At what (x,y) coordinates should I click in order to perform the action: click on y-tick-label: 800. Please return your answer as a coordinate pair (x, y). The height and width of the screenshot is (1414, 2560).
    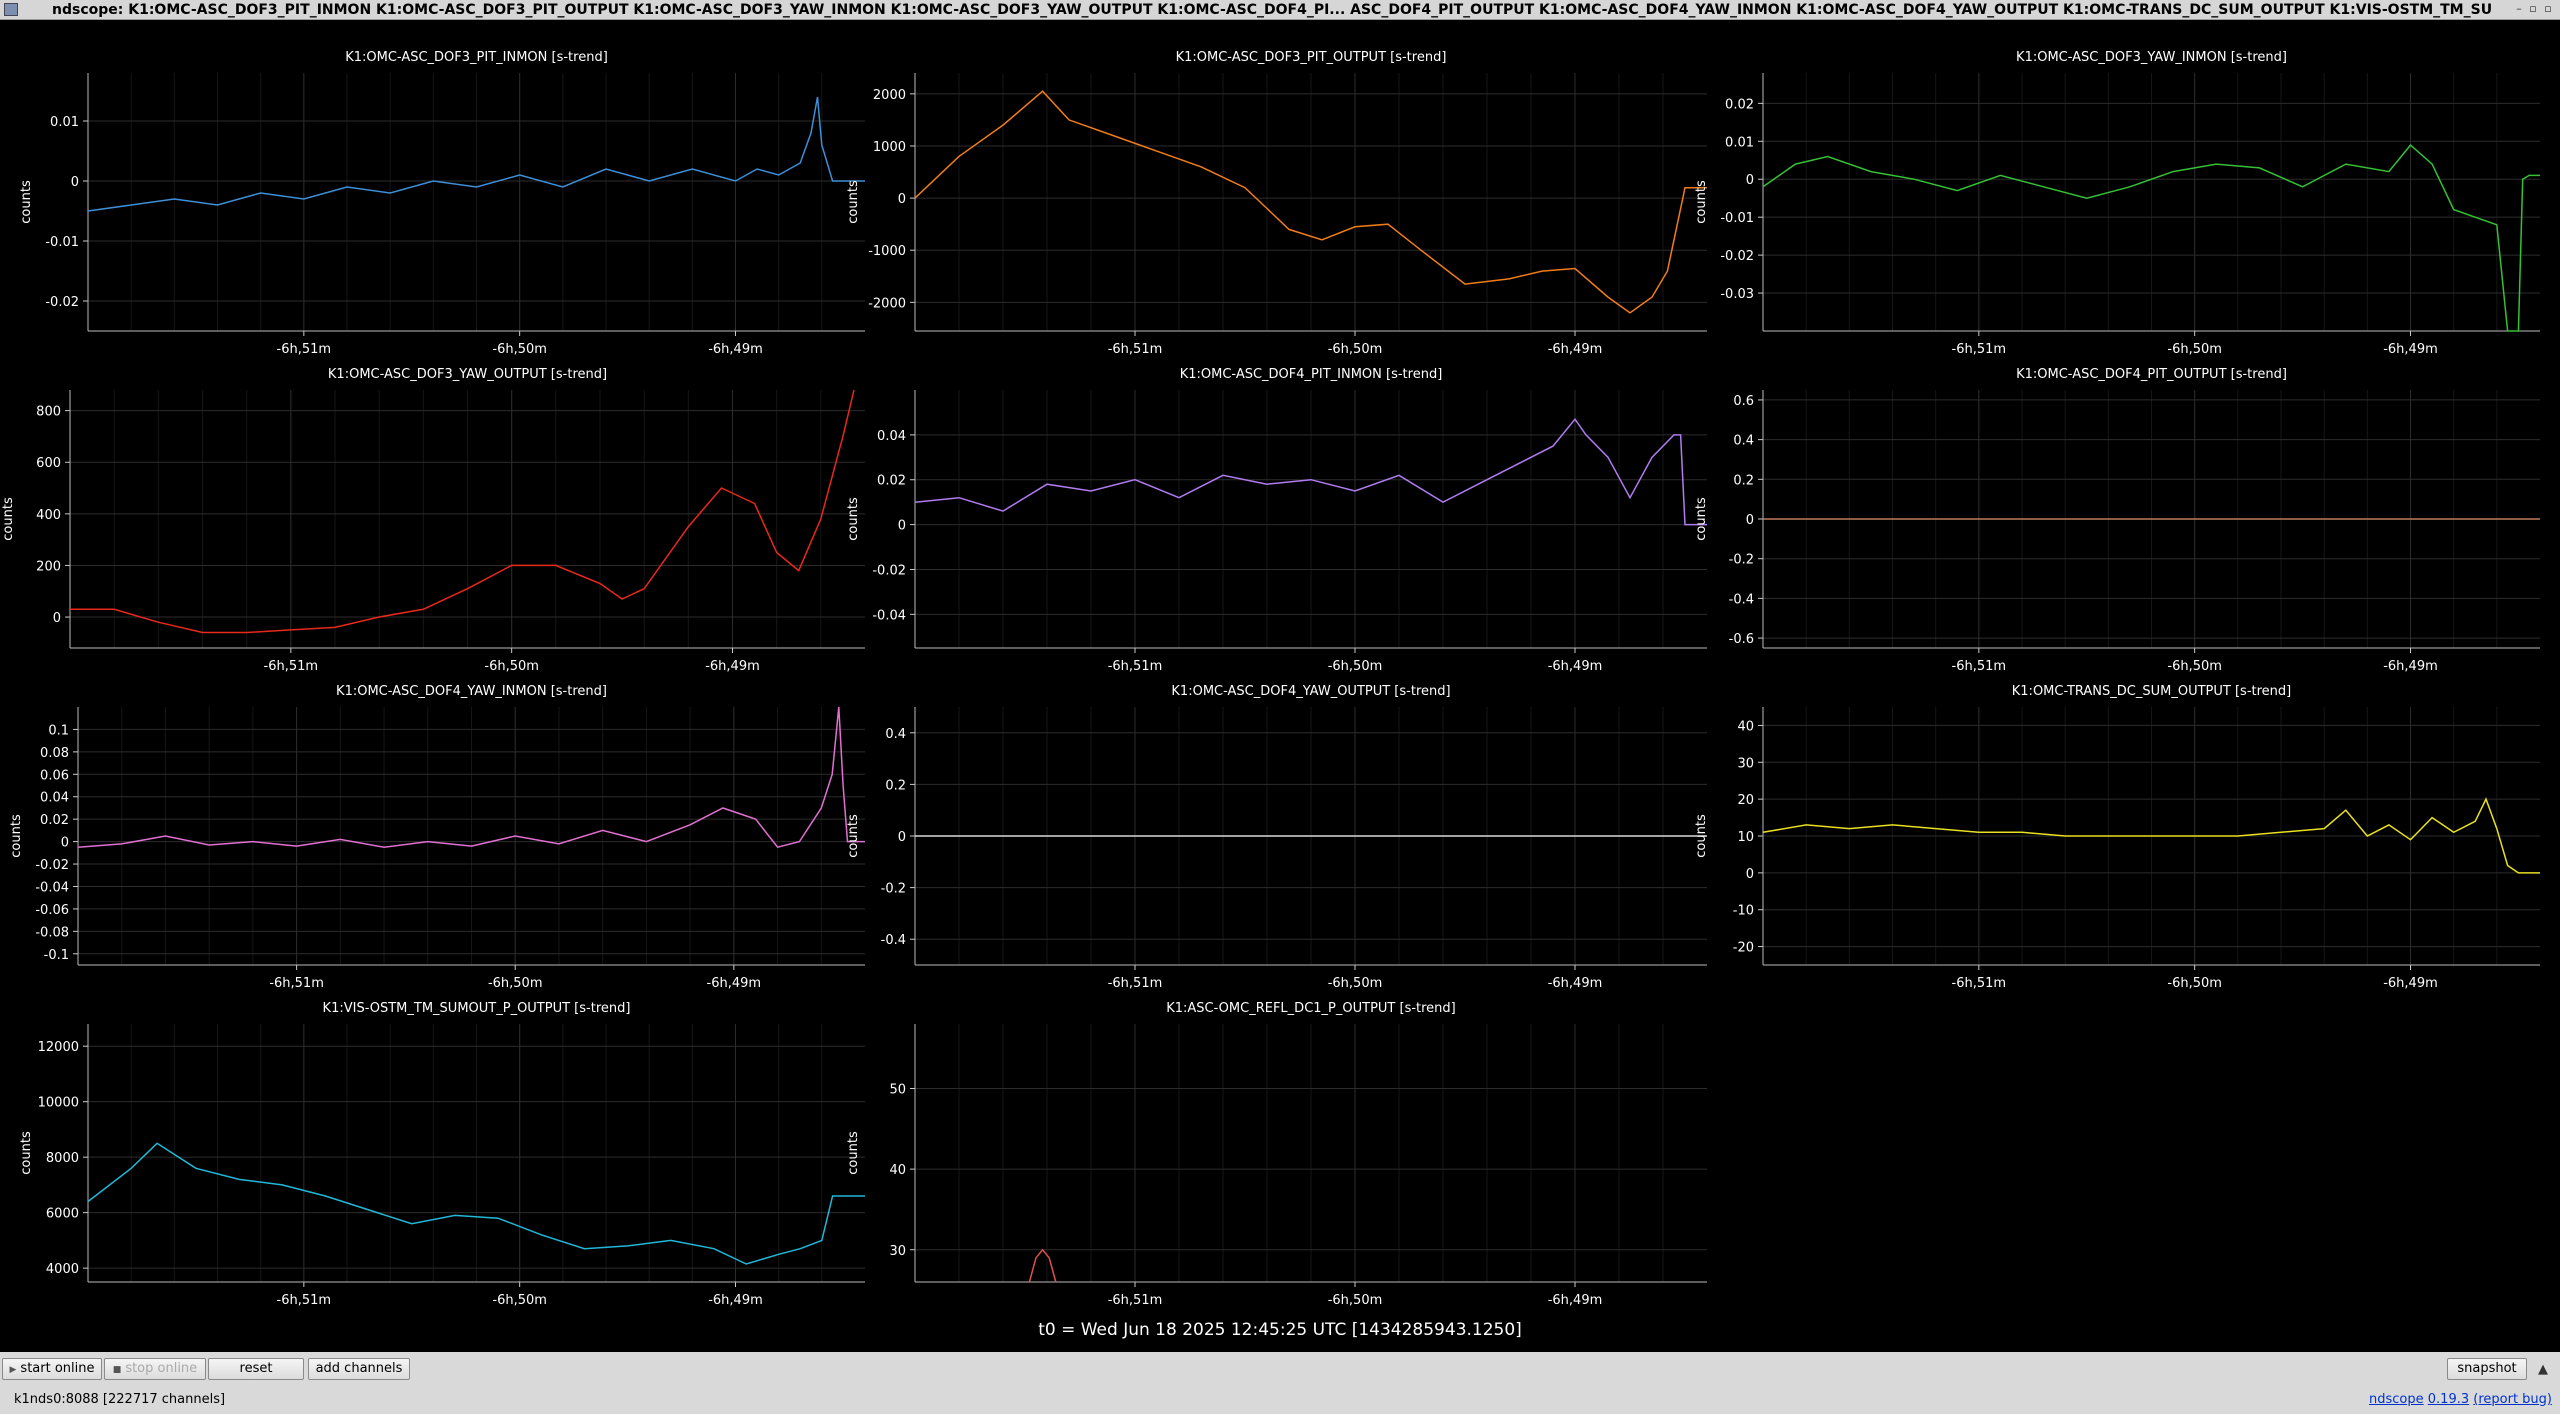
    Looking at the image, I should click on (48, 412).